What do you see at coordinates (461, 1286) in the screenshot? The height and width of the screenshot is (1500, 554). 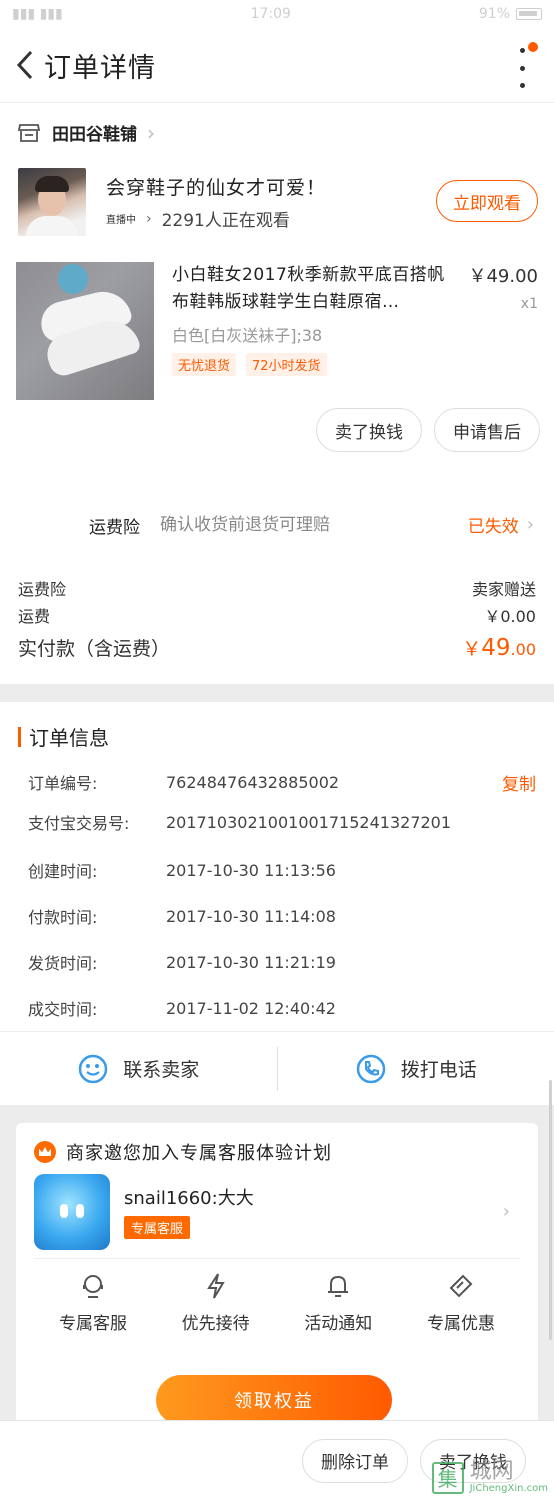 I see `coupon-icon` at bounding box center [461, 1286].